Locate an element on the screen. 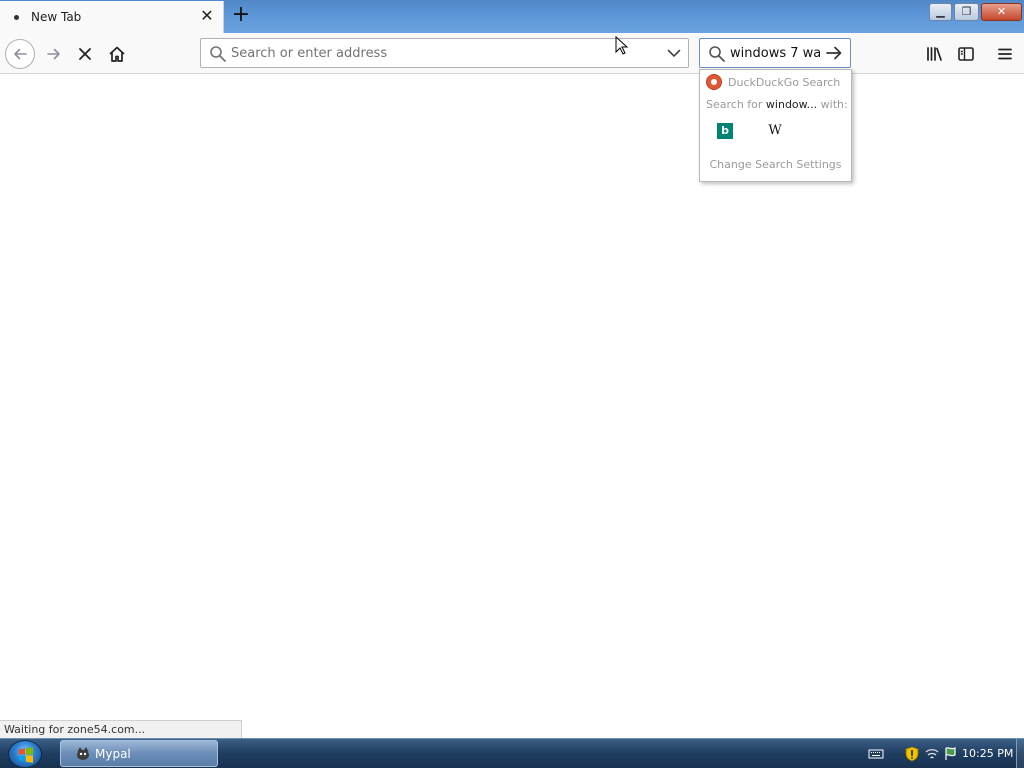 Image resolution: width=1024 pixels, height=768 pixels. menu-button is located at coordinates (1005, 54).